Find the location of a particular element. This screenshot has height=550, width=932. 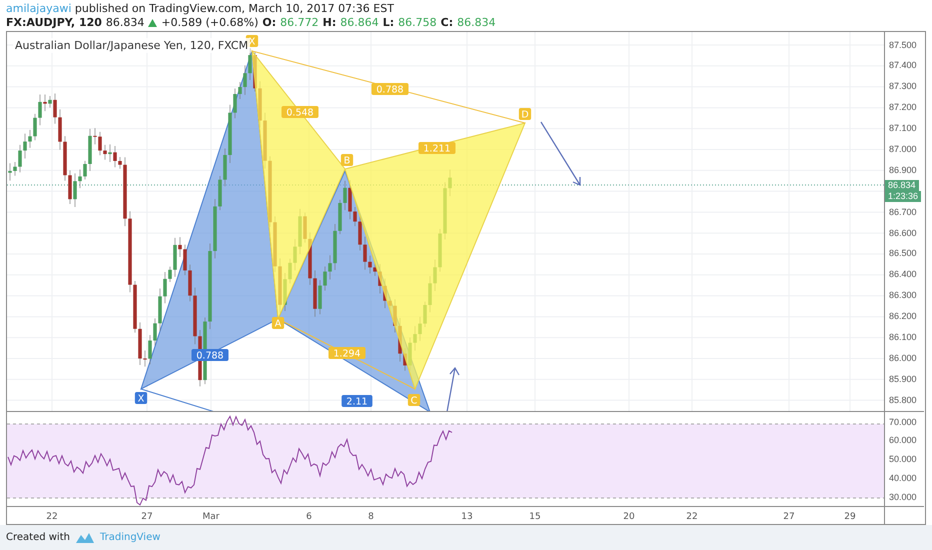

ohlc-label: L: is located at coordinates (388, 23).